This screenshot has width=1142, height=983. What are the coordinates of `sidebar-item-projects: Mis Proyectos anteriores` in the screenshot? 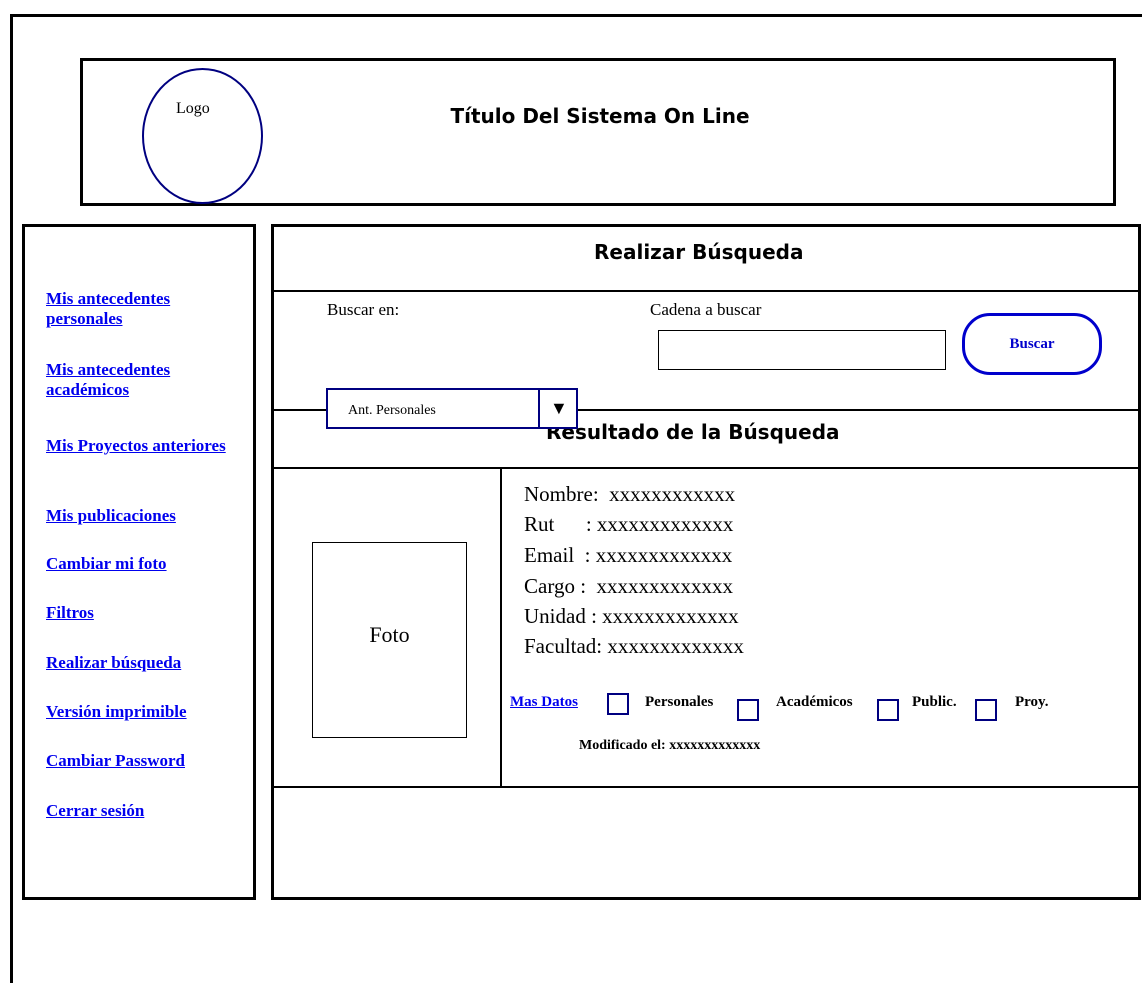 It's located at (141, 446).